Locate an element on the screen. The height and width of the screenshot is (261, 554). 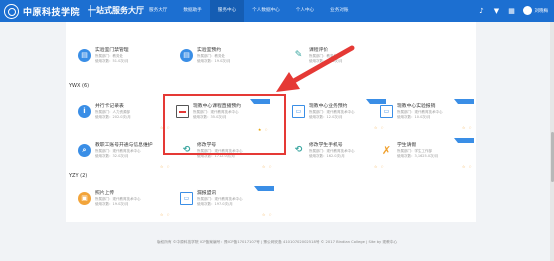
scrollbar is located at coordinates (552, 141).